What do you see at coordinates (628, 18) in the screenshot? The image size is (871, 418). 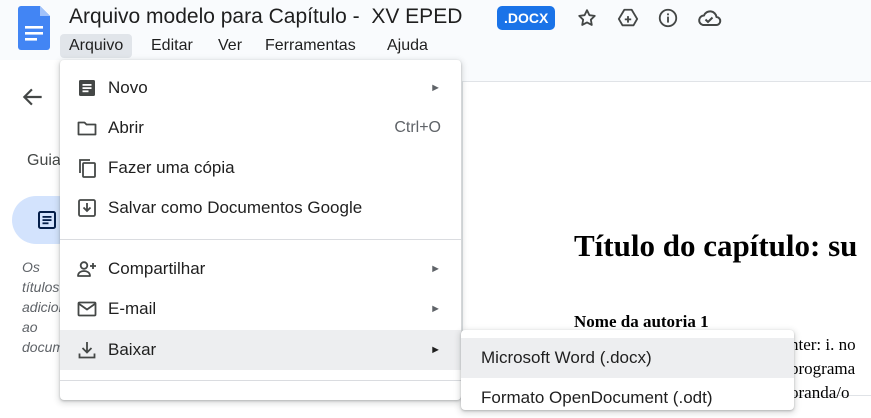 I see `move-to-drive-icon` at bounding box center [628, 18].